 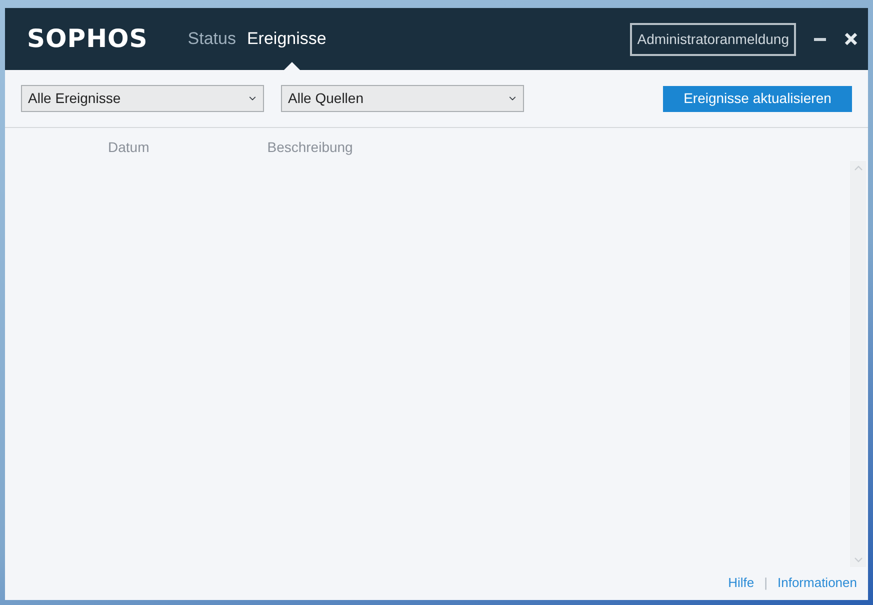 I want to click on scrollbar, so click(x=858, y=363).